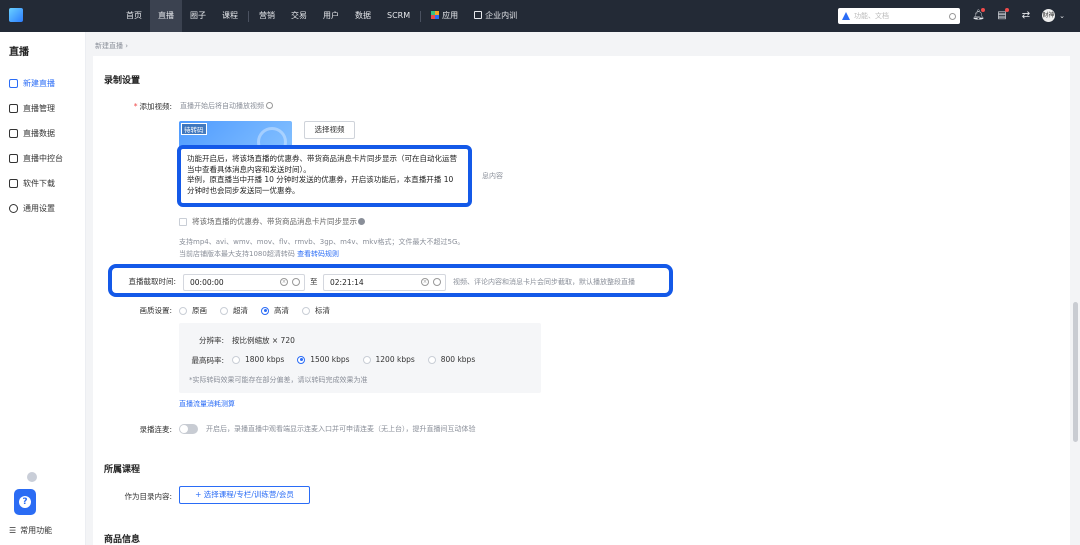 This screenshot has height=545, width=1080. What do you see at coordinates (495, 16) in the screenshot?
I see `nav-enterprise-training: 企业内训` at bounding box center [495, 16].